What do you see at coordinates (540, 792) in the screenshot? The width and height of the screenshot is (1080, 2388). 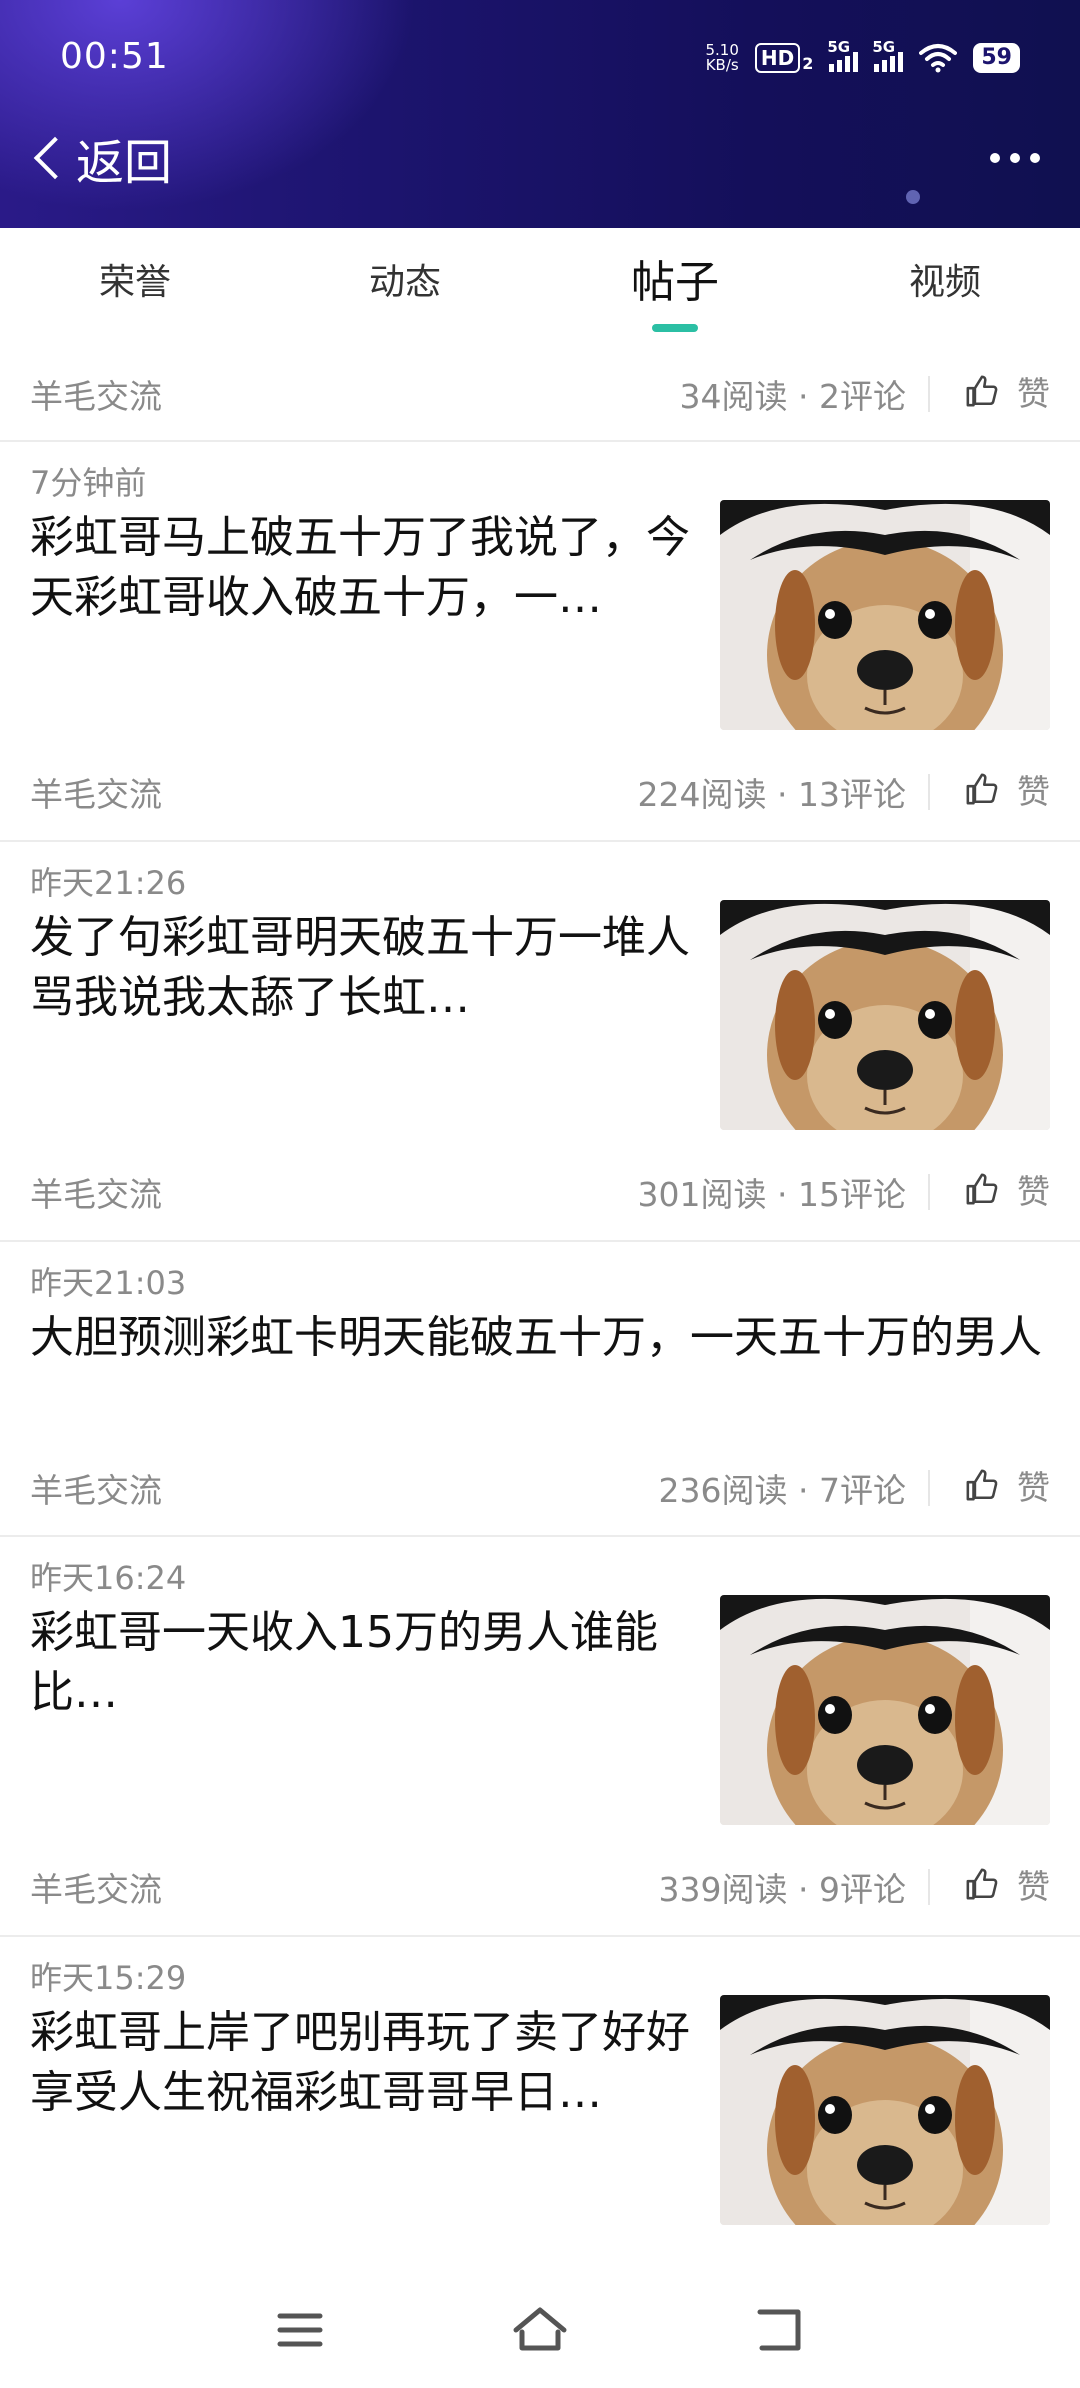 I see `post-meta-row: 羊毛交流 224阅读 · 13评论 赞` at bounding box center [540, 792].